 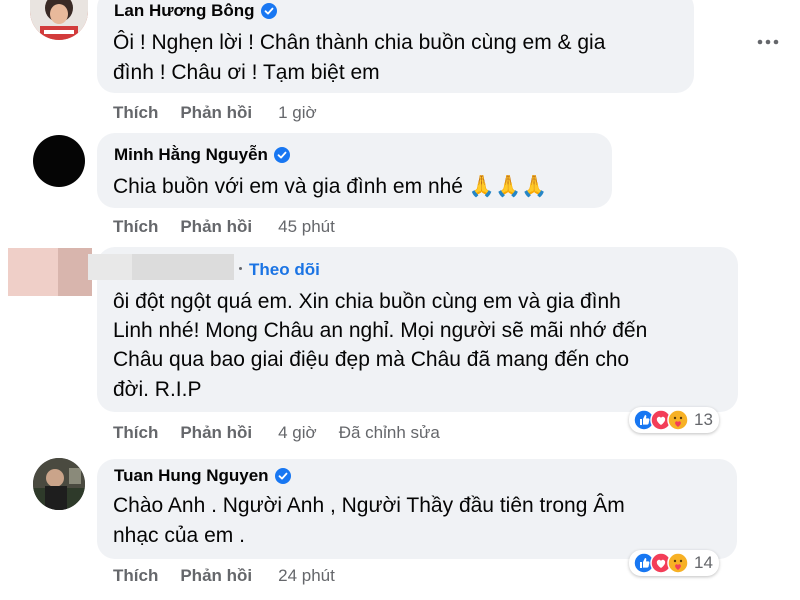 I want to click on author-name: Lan Hương Bông, so click(x=184, y=11).